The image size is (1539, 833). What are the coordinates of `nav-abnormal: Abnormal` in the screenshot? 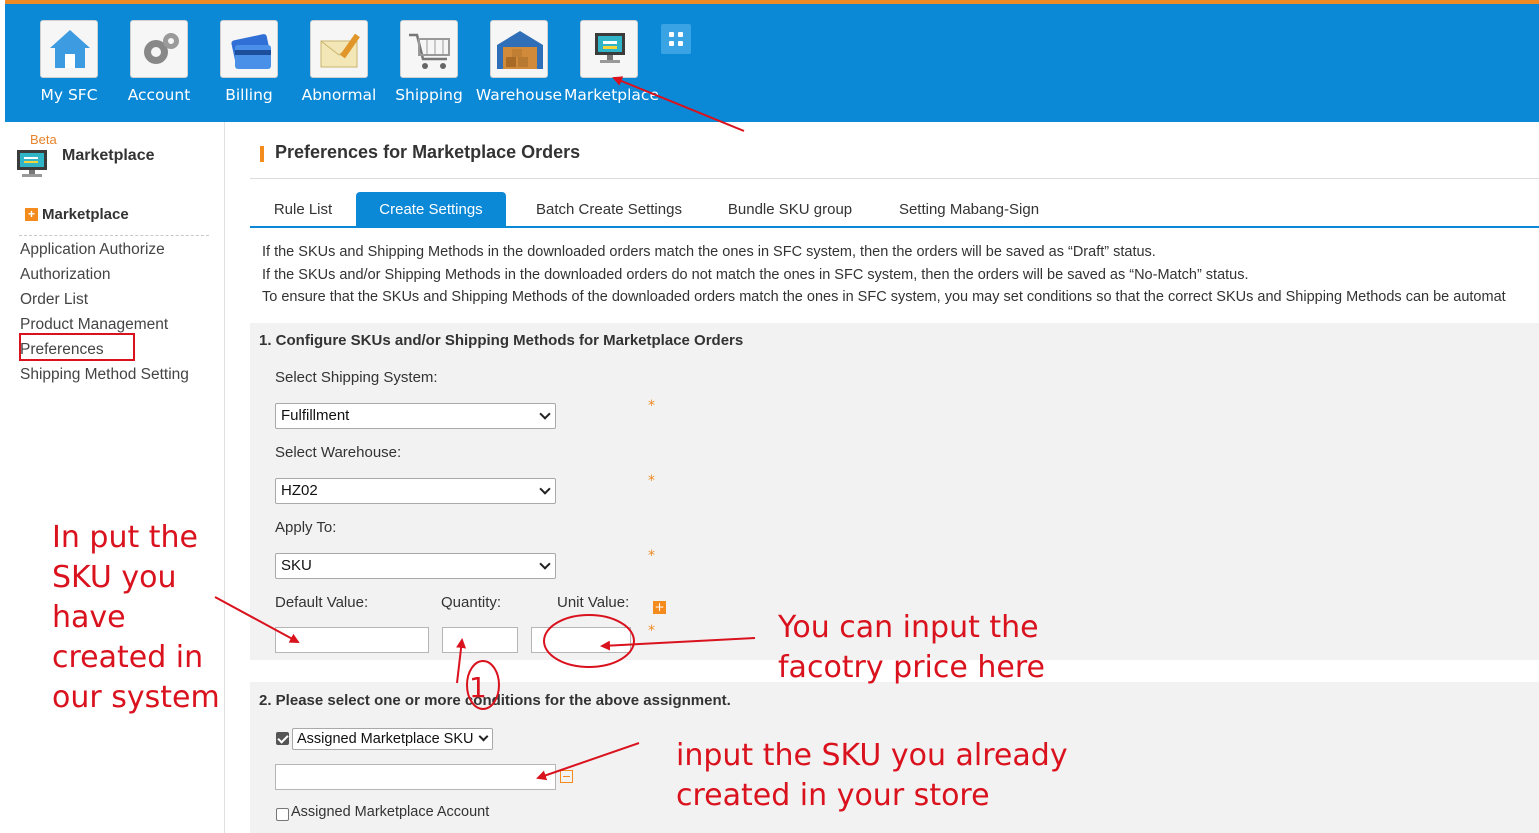 It's located at (339, 62).